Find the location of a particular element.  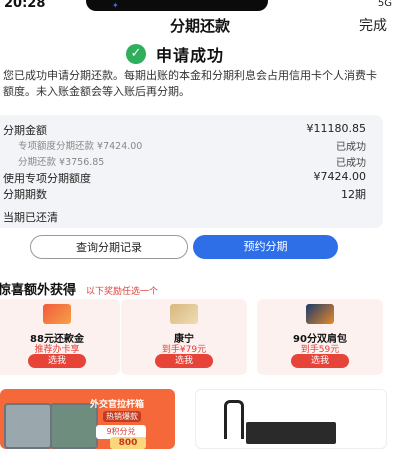

promo-banner-cart is located at coordinates (291, 419).